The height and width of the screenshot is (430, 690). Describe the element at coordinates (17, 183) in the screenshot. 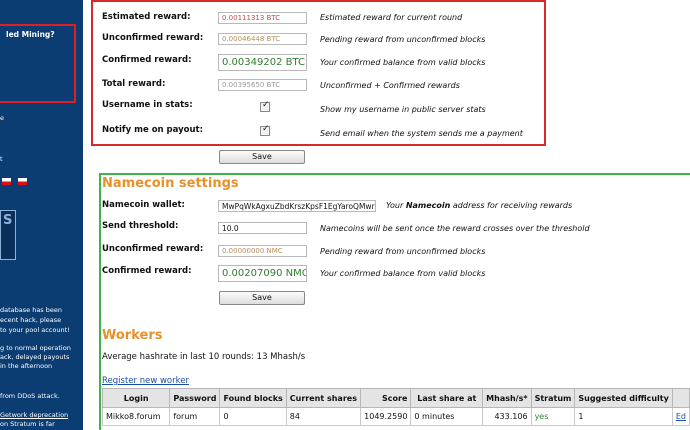

I see `language-flags` at that location.